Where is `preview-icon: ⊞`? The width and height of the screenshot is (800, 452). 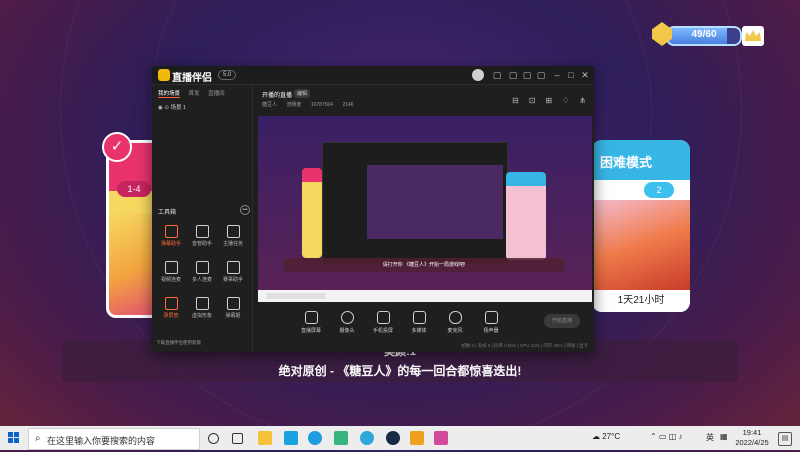 preview-icon: ⊞ is located at coordinates (548, 100).